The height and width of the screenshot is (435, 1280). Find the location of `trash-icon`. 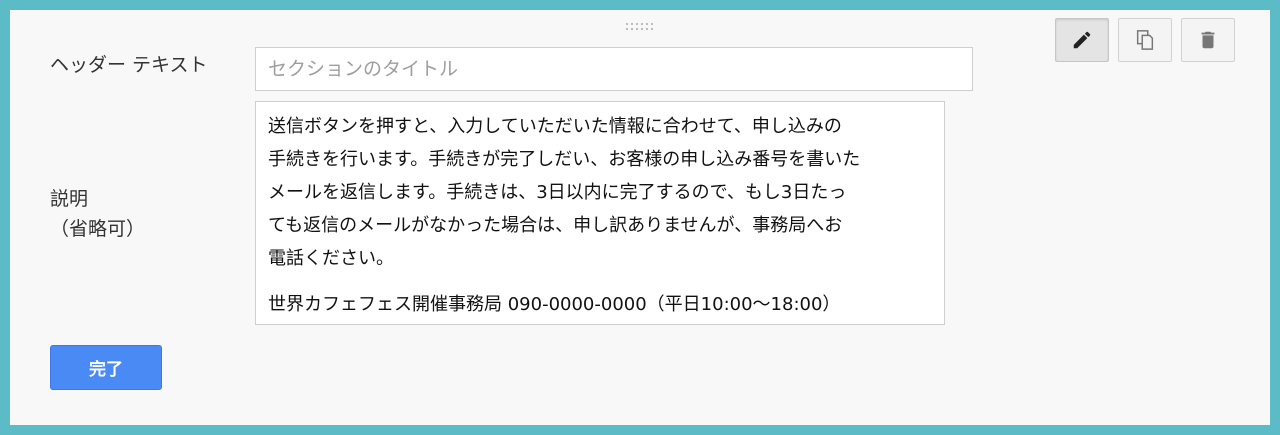

trash-icon is located at coordinates (1208, 40).